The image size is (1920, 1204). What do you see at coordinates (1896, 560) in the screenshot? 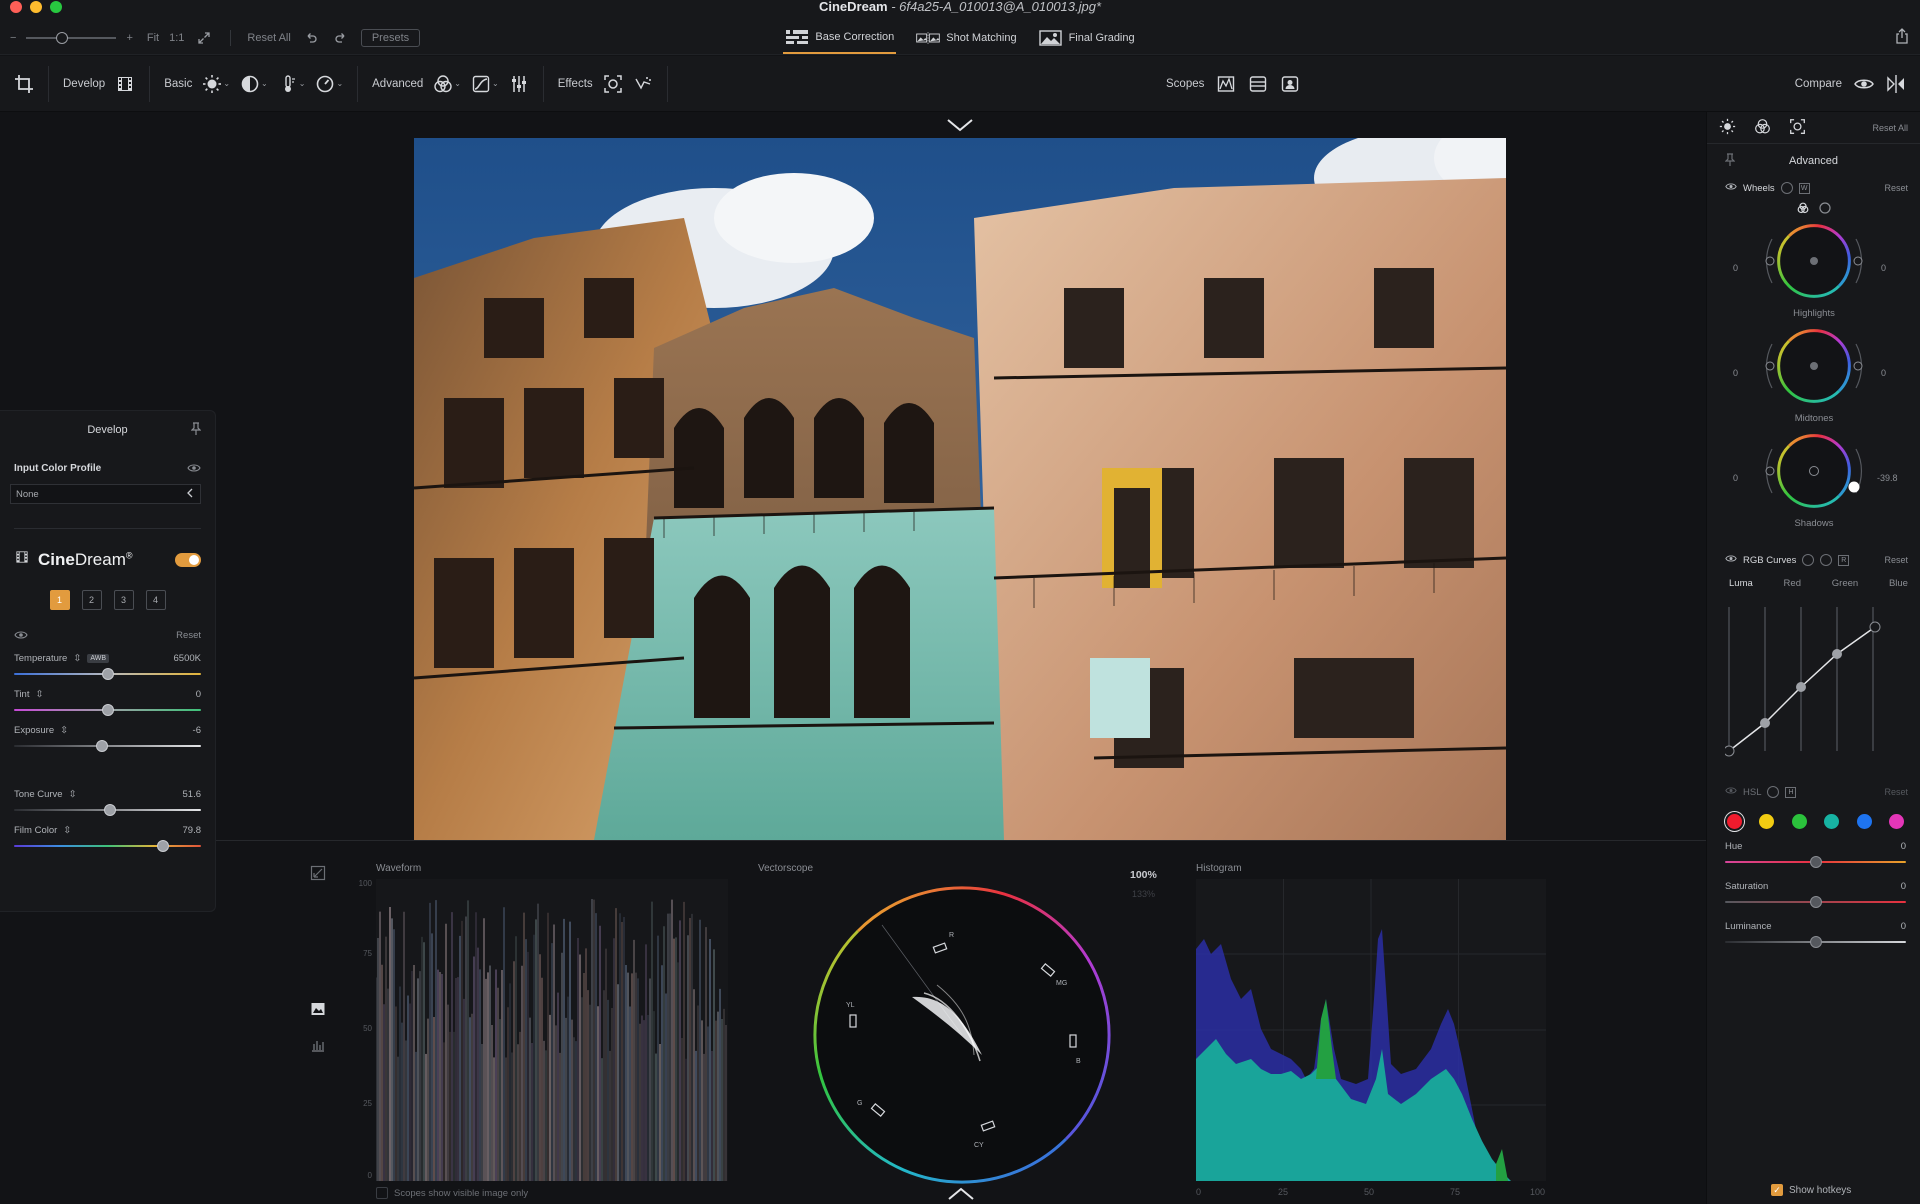
I see `rgb-curves-reset-button: Reset` at bounding box center [1896, 560].